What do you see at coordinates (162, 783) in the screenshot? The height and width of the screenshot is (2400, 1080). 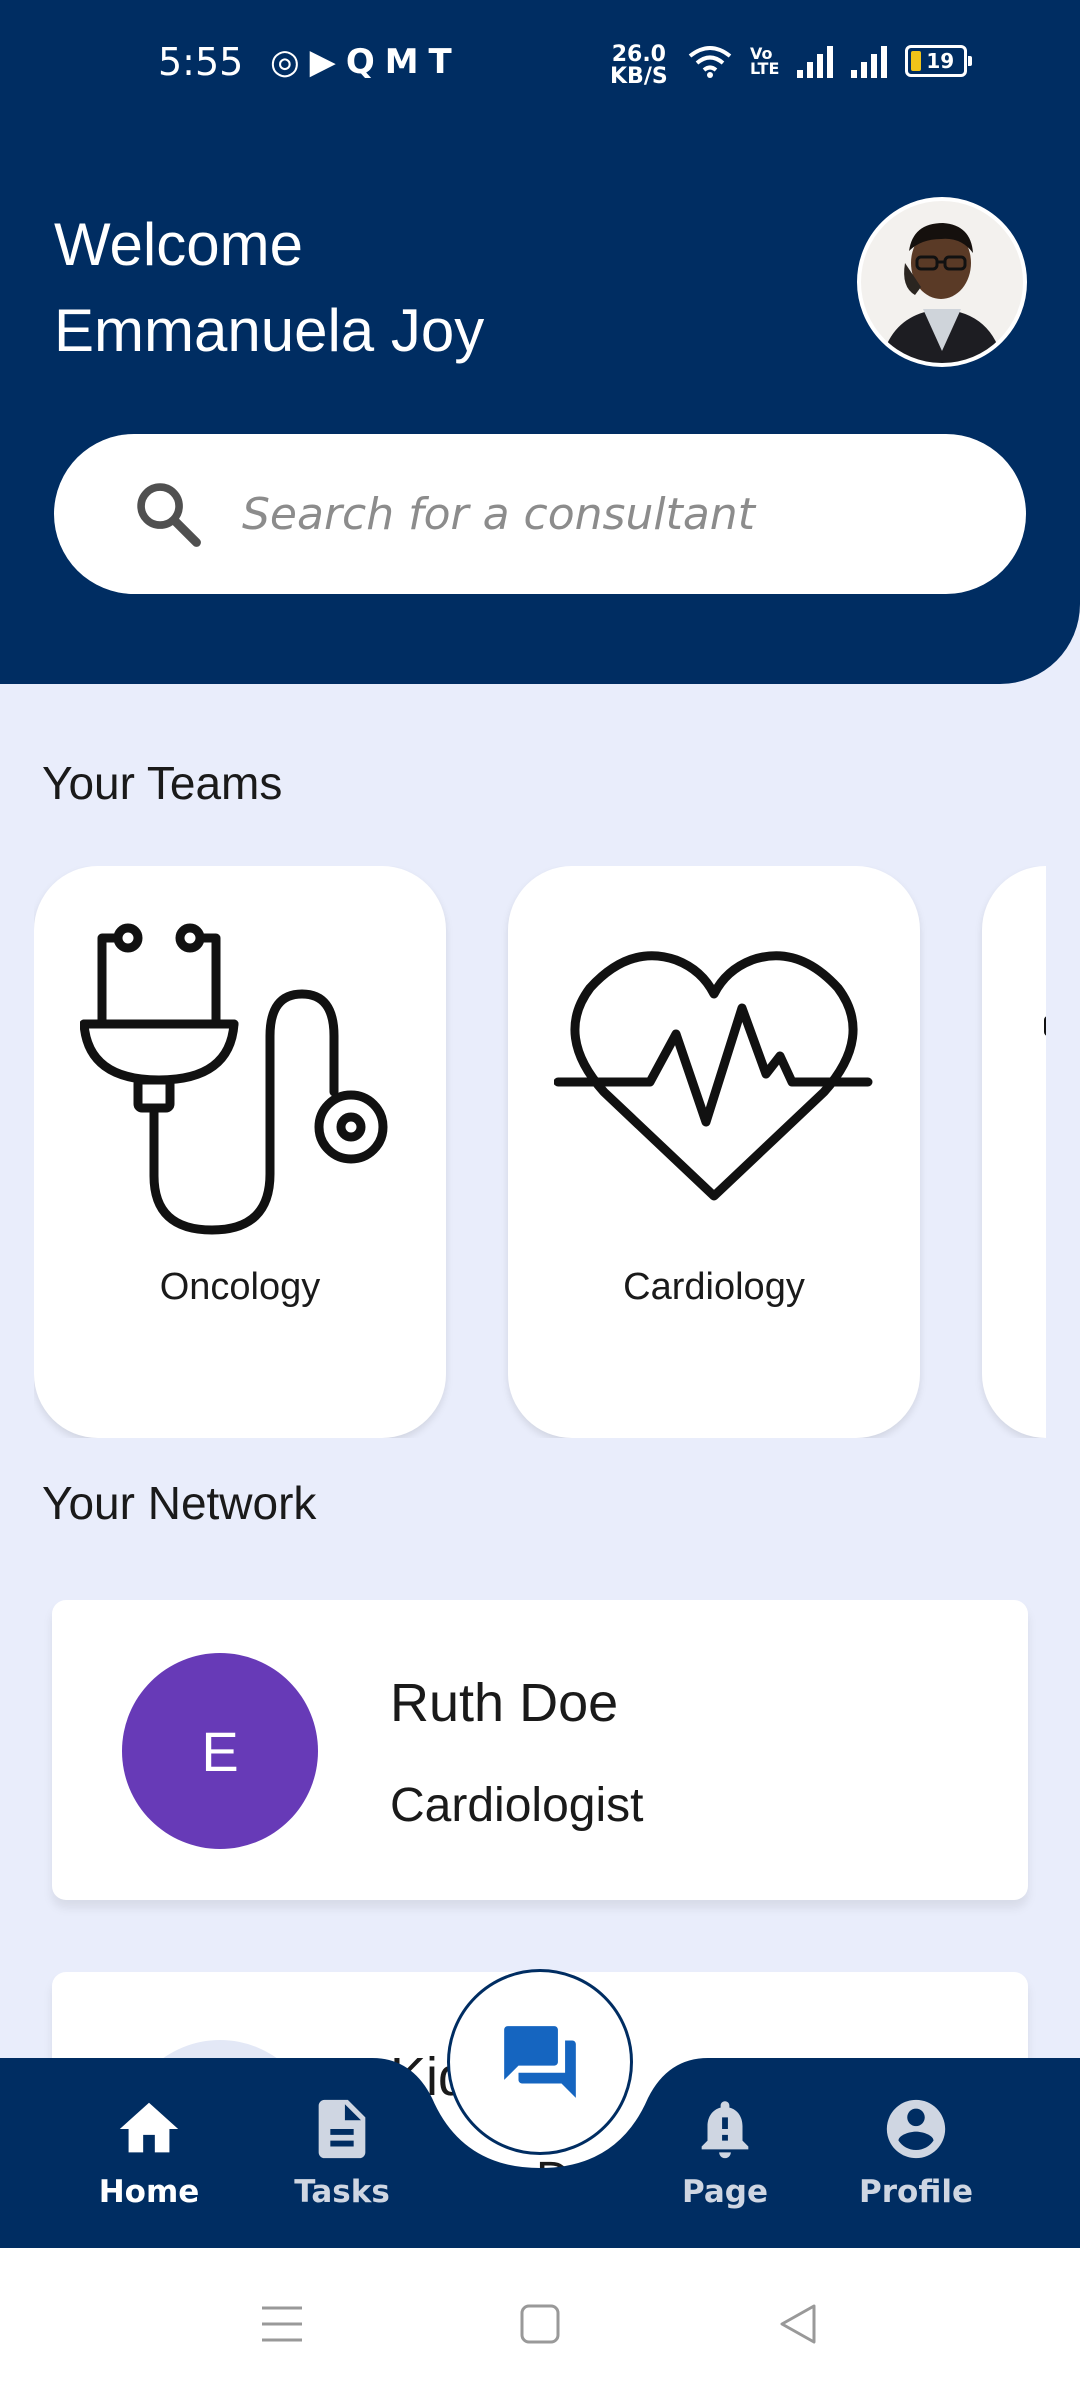 I see `teams-section-title: Your Teams` at bounding box center [162, 783].